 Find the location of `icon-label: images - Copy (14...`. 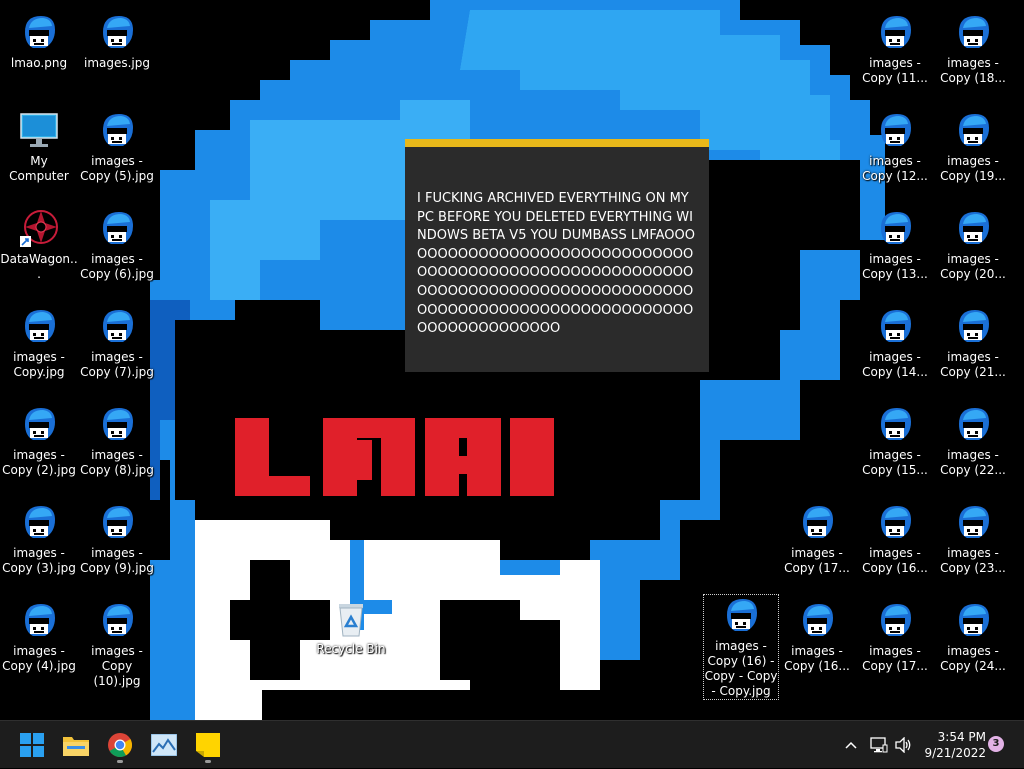

icon-label: images - Copy (14... is located at coordinates (895, 364).